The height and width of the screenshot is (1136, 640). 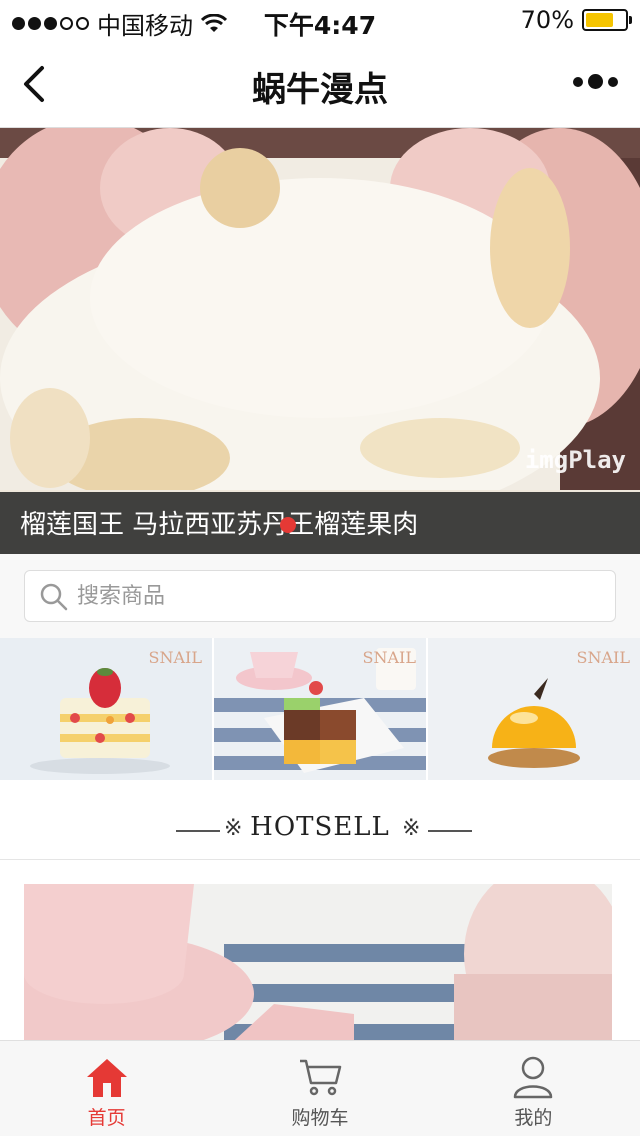 What do you see at coordinates (219, 525) in the screenshot?
I see `banner-caption: 榴莲国王 马拉西亚苏丹王榴莲果肉` at bounding box center [219, 525].